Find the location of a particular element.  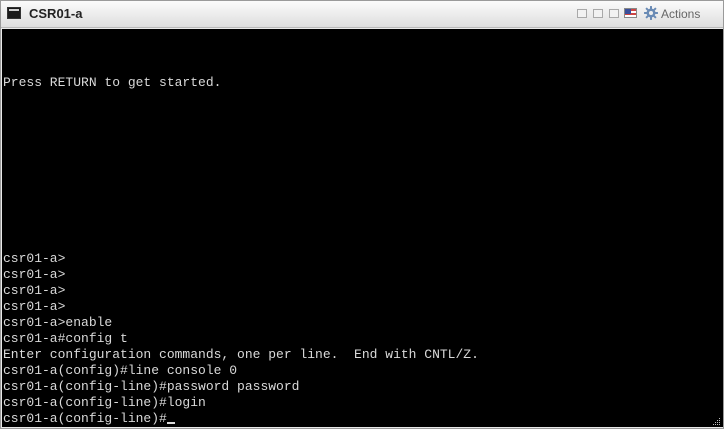

terminal-line: csr01-a(config)#line console 0 is located at coordinates (120, 370).